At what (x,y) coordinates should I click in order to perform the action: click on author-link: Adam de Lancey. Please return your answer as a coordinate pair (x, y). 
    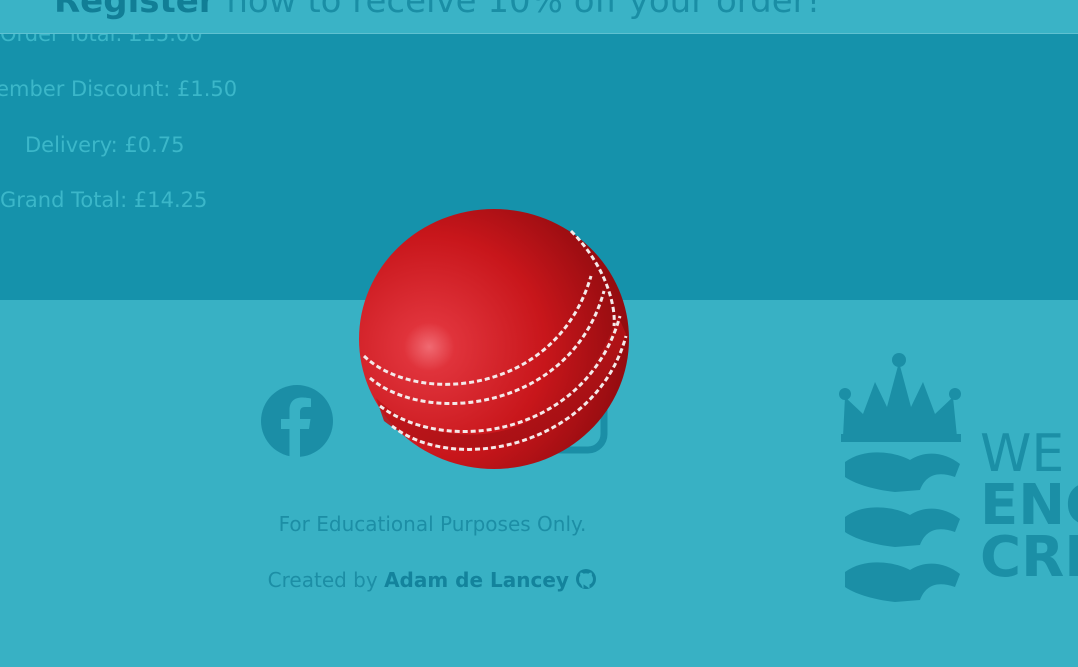
    Looking at the image, I should click on (476, 580).